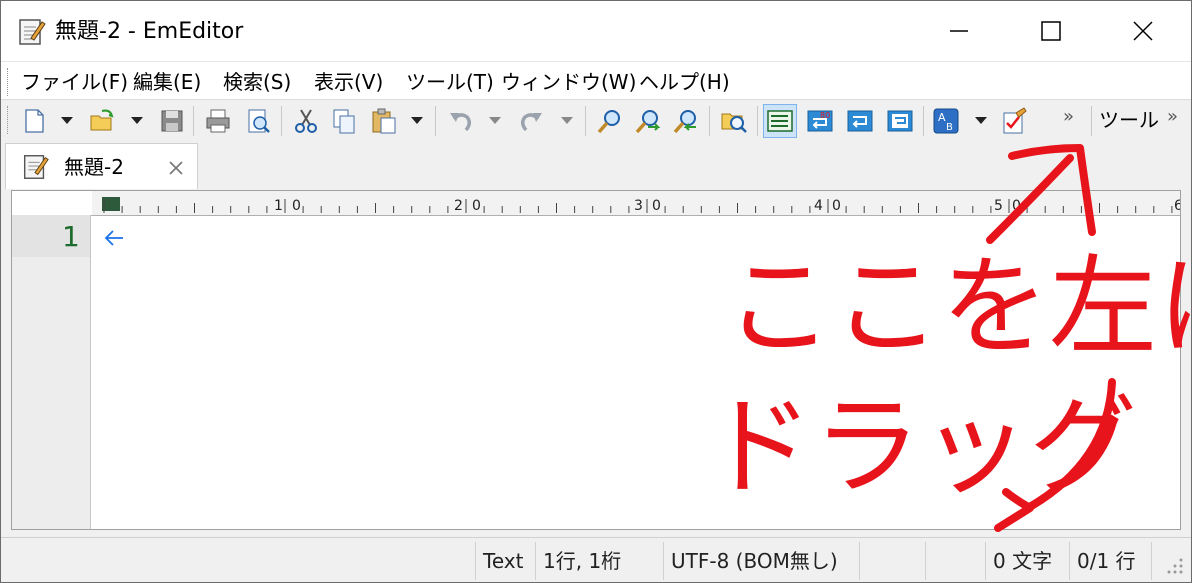  What do you see at coordinates (102, 121) in the screenshot?
I see `open-button` at bounding box center [102, 121].